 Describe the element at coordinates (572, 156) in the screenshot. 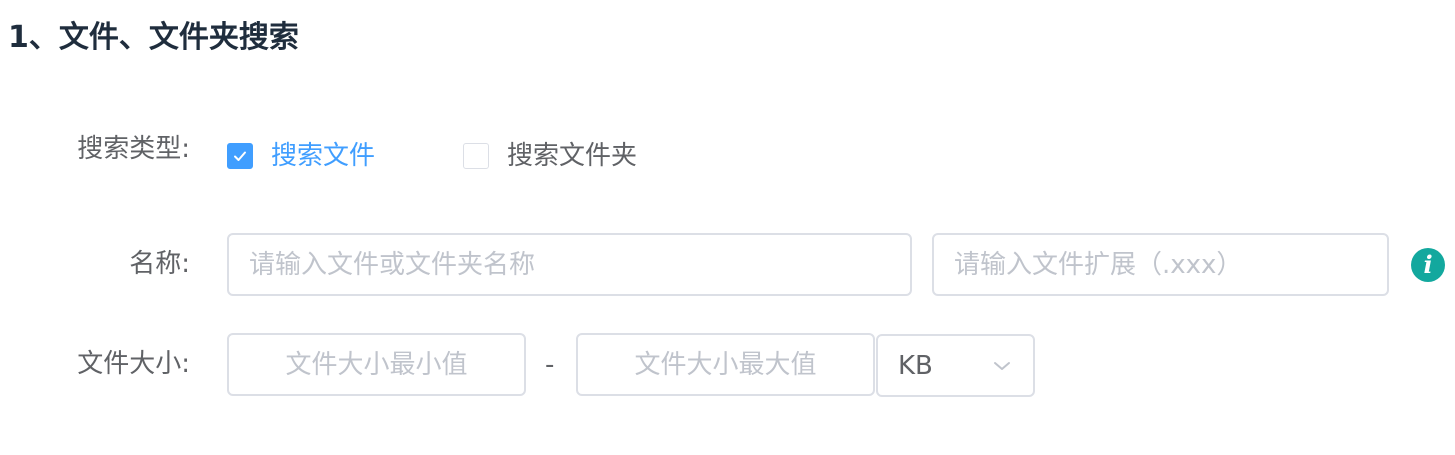

I see `search-folders-label: 搜索文件夹` at that location.